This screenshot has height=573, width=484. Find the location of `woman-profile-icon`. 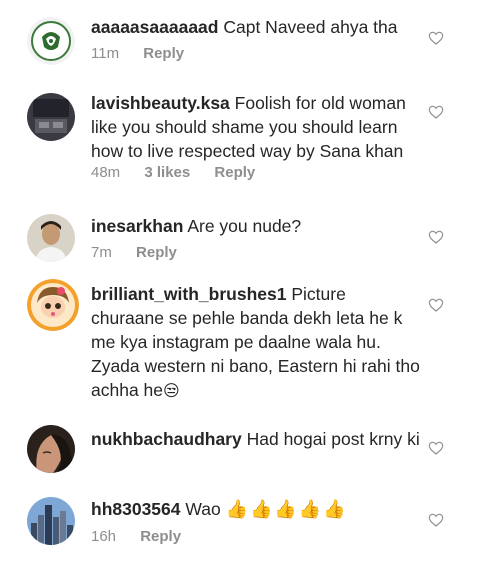

woman-profile-icon is located at coordinates (51, 449).